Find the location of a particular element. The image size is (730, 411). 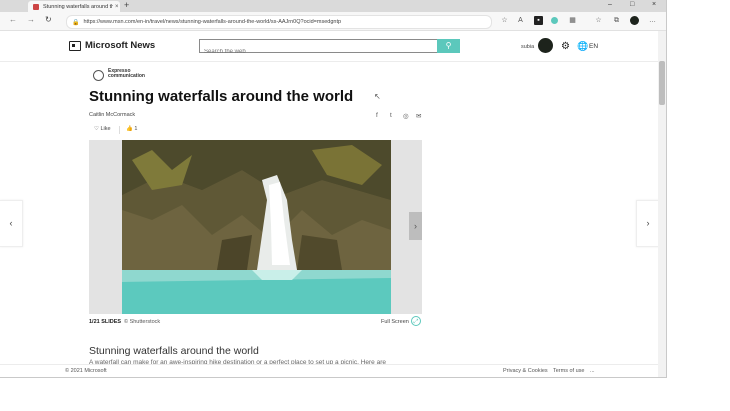

close-icon: × is located at coordinates (654, 4).